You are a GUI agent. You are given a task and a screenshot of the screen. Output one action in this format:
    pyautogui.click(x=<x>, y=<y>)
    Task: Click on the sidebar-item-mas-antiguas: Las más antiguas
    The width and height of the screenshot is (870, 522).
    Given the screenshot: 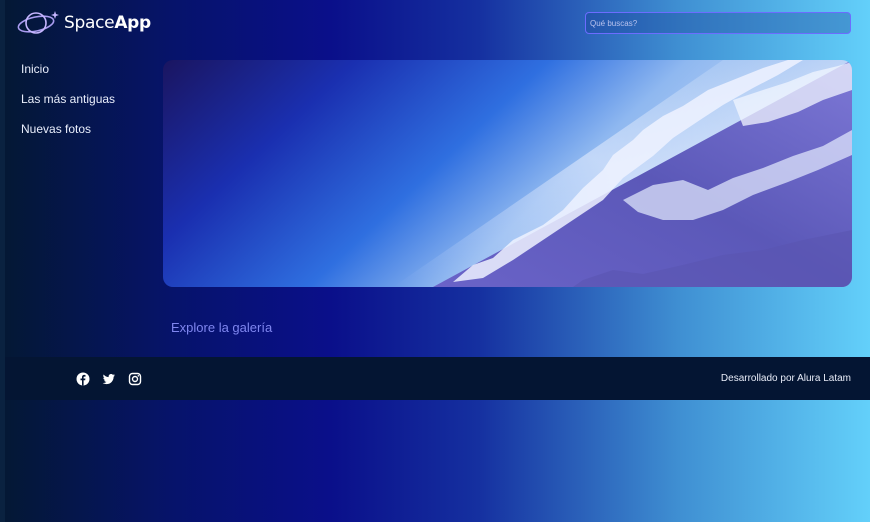 What is the action you would take?
    pyautogui.click(x=68, y=107)
    